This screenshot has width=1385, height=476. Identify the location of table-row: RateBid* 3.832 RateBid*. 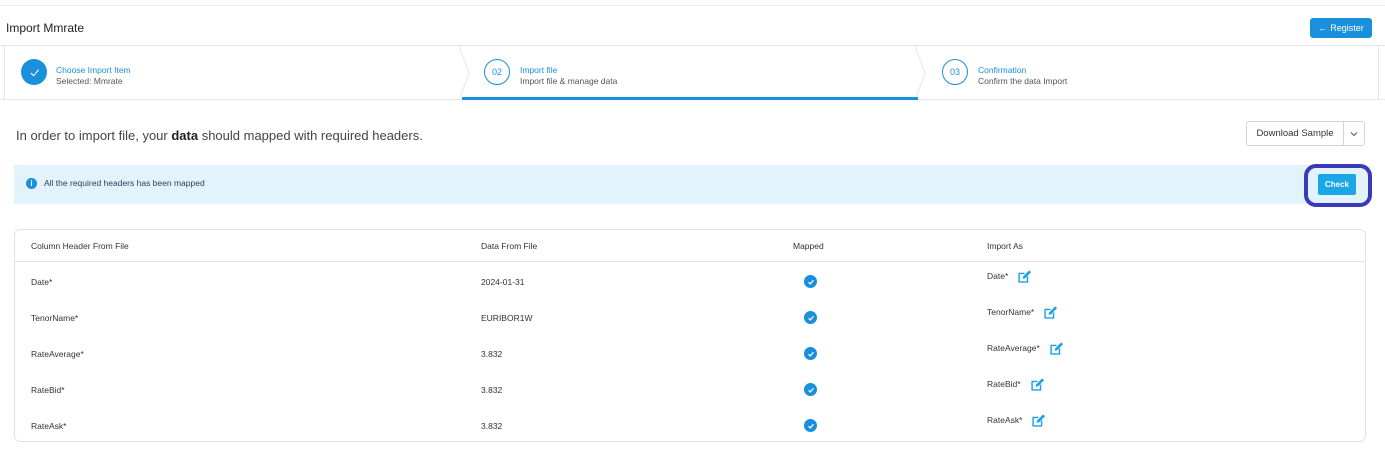
(690, 389).